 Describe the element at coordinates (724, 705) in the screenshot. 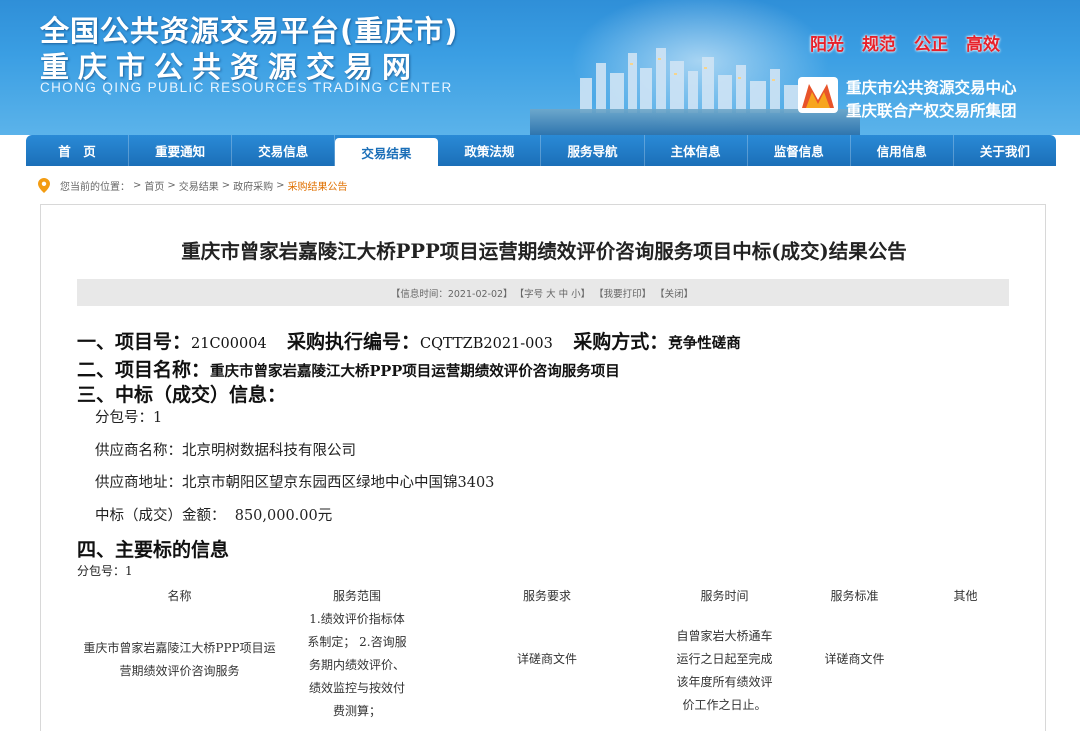

I see `cell-line: 价工作之日止。` at that location.